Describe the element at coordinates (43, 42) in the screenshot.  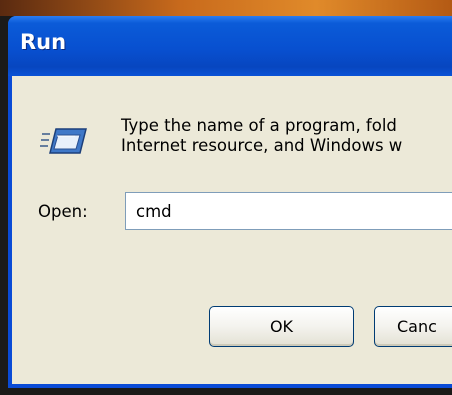
I see `window-title: Run` at that location.